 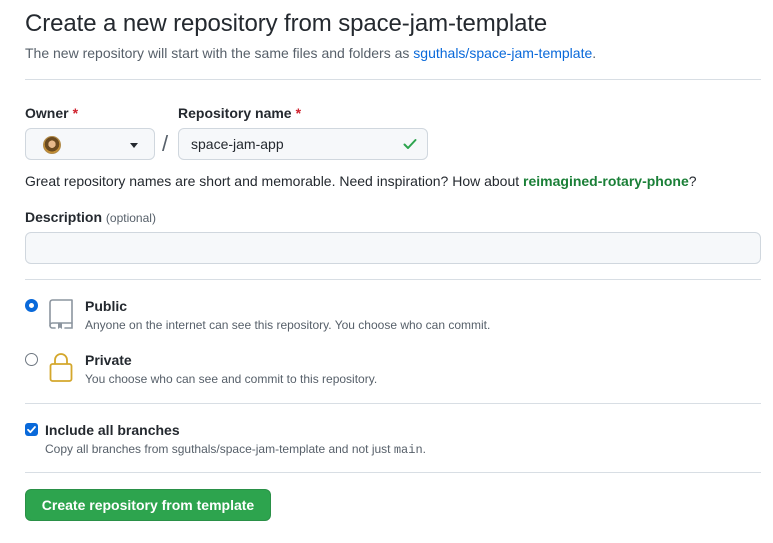 I want to click on owner-required-mark: *, so click(x=75, y=113).